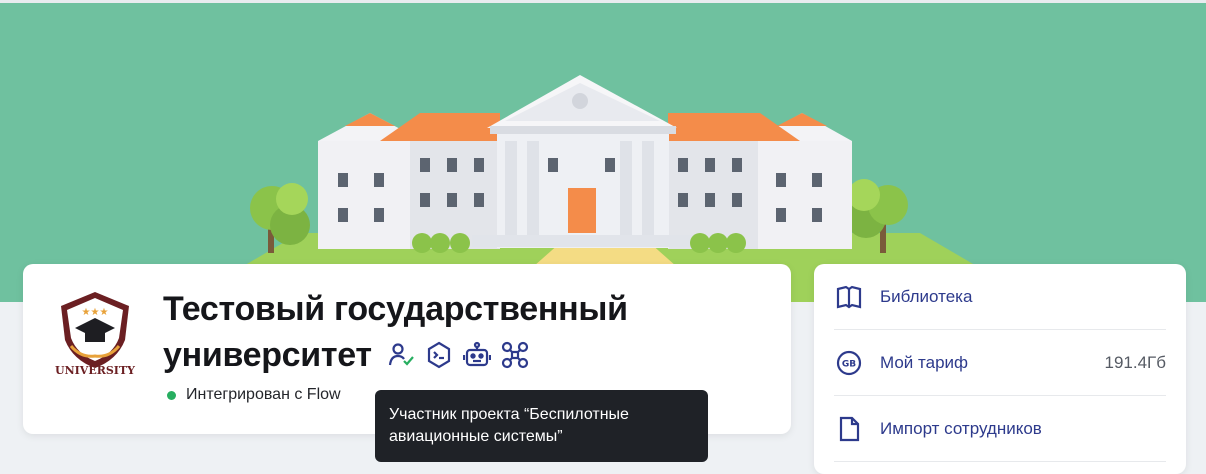 The width and height of the screenshot is (1206, 474). What do you see at coordinates (961, 428) in the screenshot?
I see `sidebar-item-label: Импорт сотрудников` at bounding box center [961, 428].